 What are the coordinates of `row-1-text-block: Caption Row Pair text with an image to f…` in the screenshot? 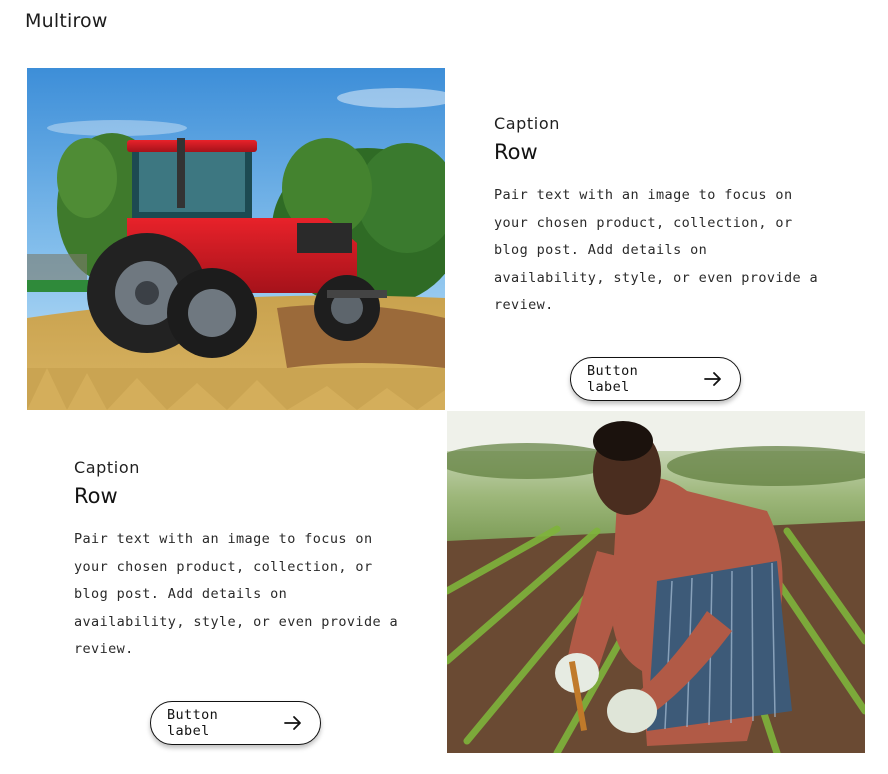 It's located at (659, 217).